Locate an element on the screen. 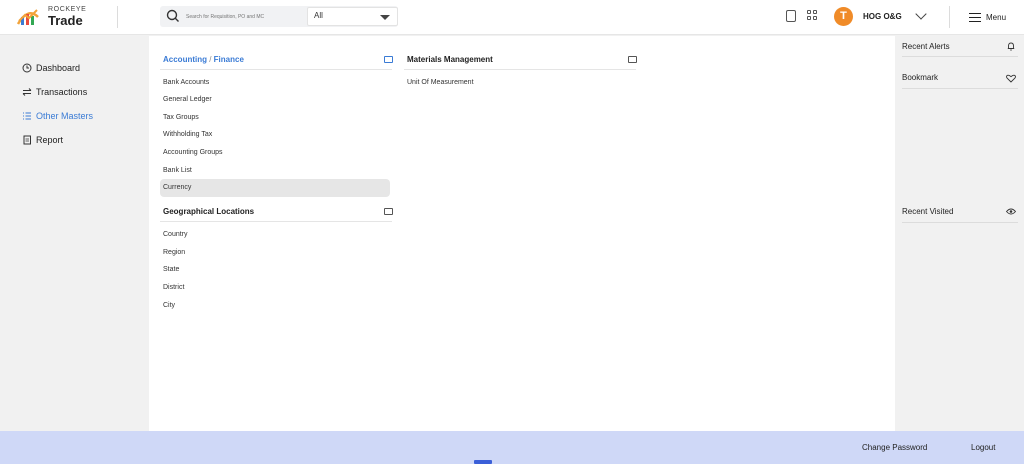 The image size is (1024, 464). sidebar-item-transactions: Transactions is located at coordinates (54, 92).